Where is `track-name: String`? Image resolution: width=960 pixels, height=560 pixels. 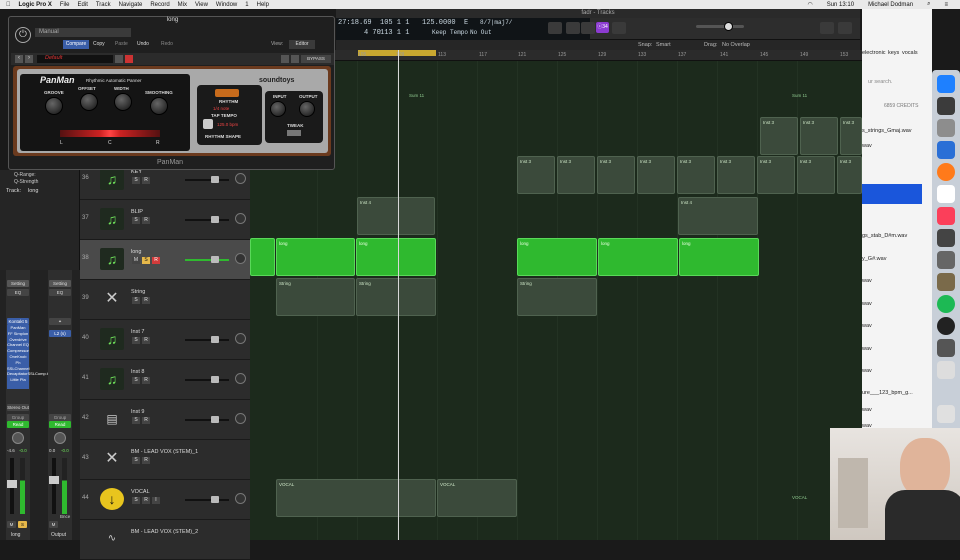 track-name: String is located at coordinates (138, 292).